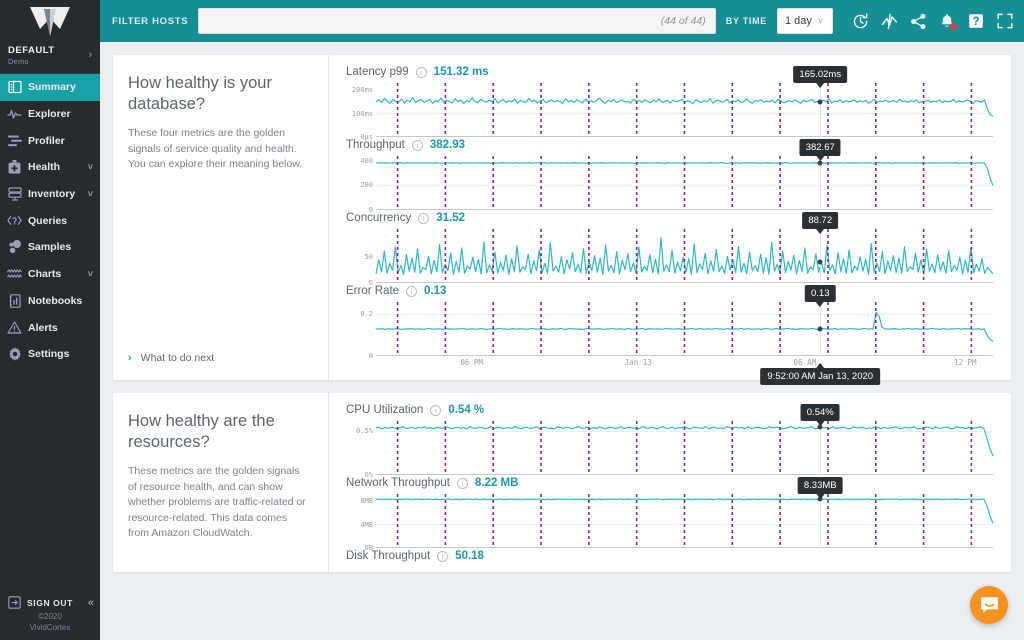 The width and height of the screenshot is (1024, 640). I want to click on y-axis-labels: 400 200 0, so click(354, 185).